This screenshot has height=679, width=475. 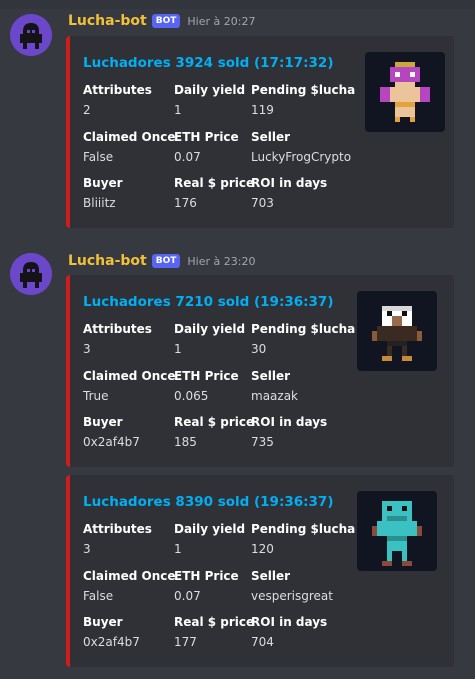 I want to click on embed-title: Luchadores 8390 sold (19:36:37), so click(x=208, y=502).